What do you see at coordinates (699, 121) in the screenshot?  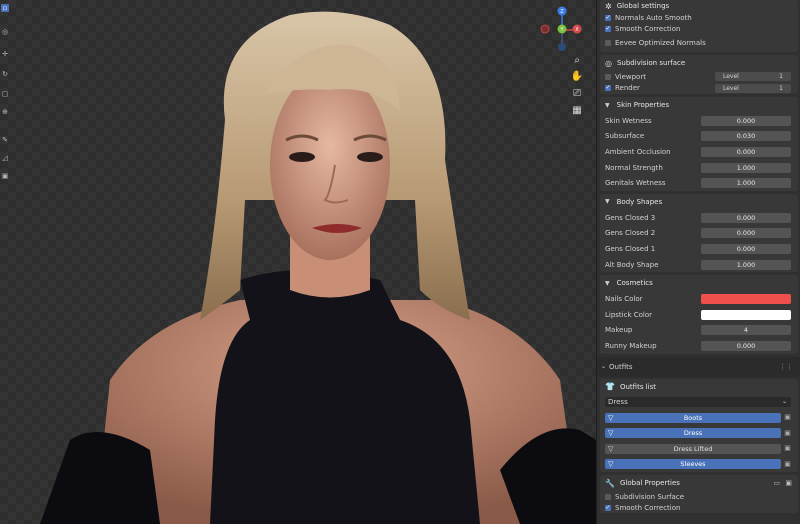 I see `skin-wetness-row: Skin Wetness 0.000` at bounding box center [699, 121].